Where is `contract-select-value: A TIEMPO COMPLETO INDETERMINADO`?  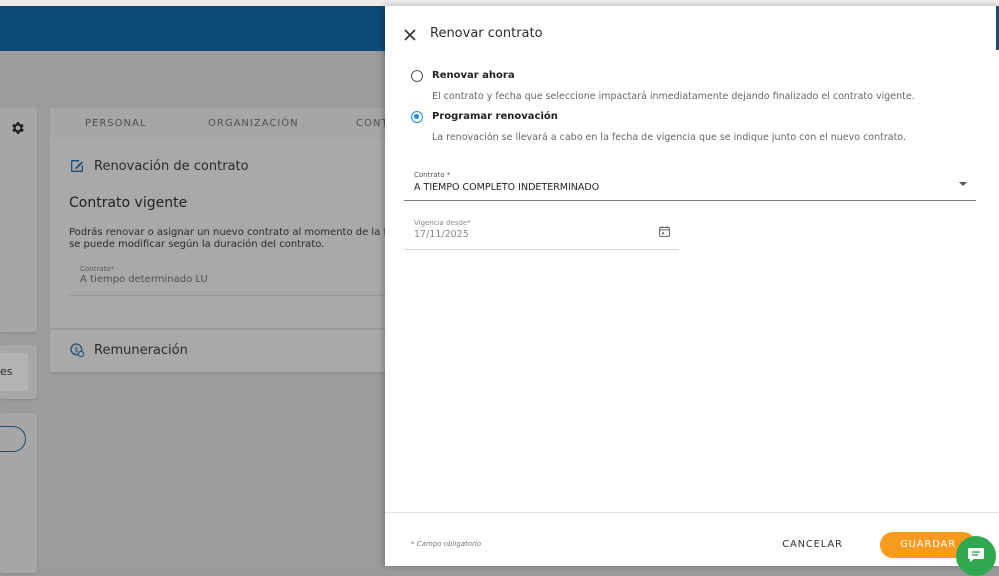 contract-select-value: A TIEMPO COMPLETO INDETERMINADO is located at coordinates (506, 187).